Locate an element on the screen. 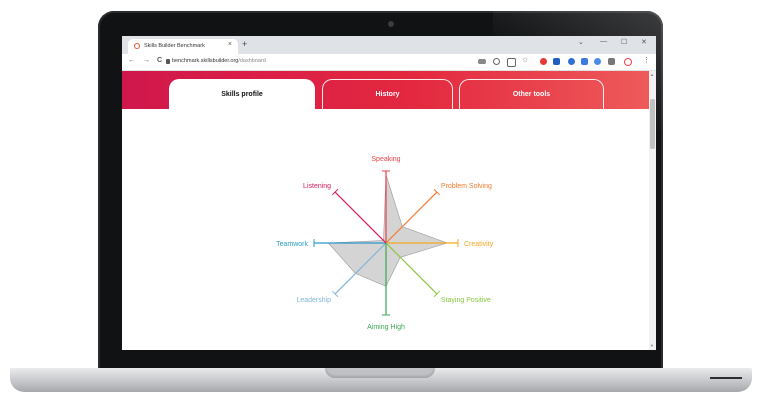  share-icon is located at coordinates (511, 62).